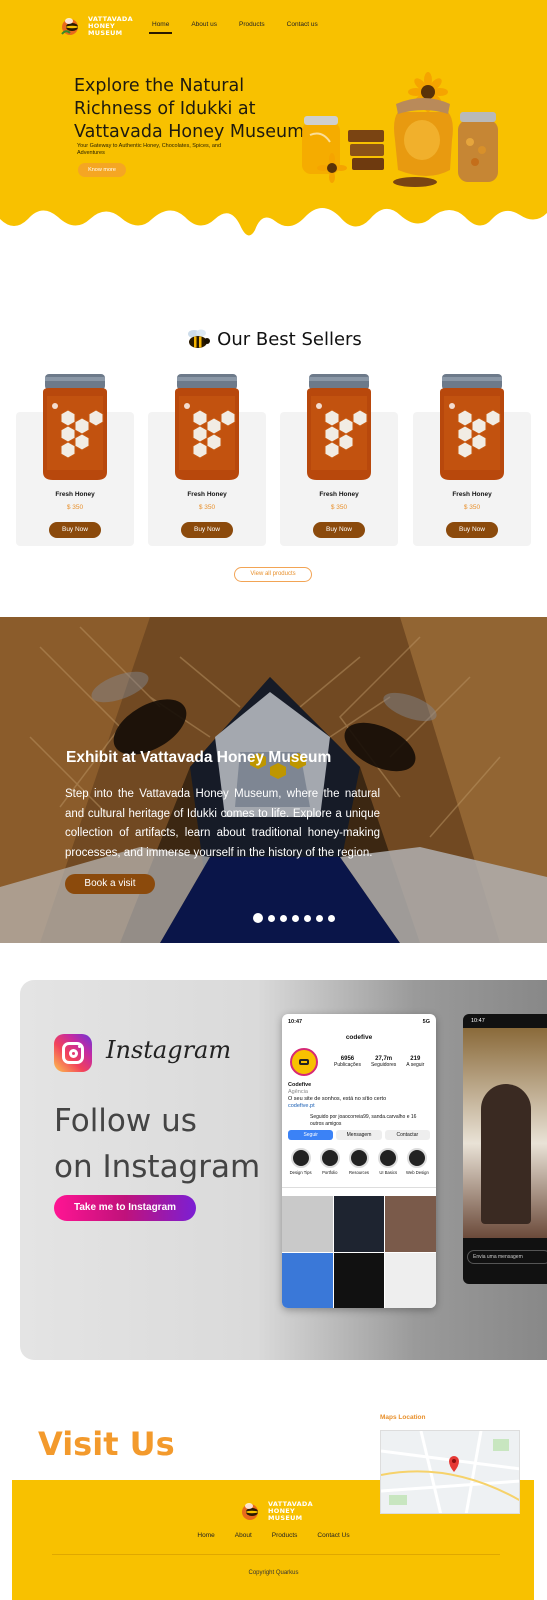  I want to click on footer-logo-text: VATTAVADA HONEY MUSEUM, so click(290, 1510).